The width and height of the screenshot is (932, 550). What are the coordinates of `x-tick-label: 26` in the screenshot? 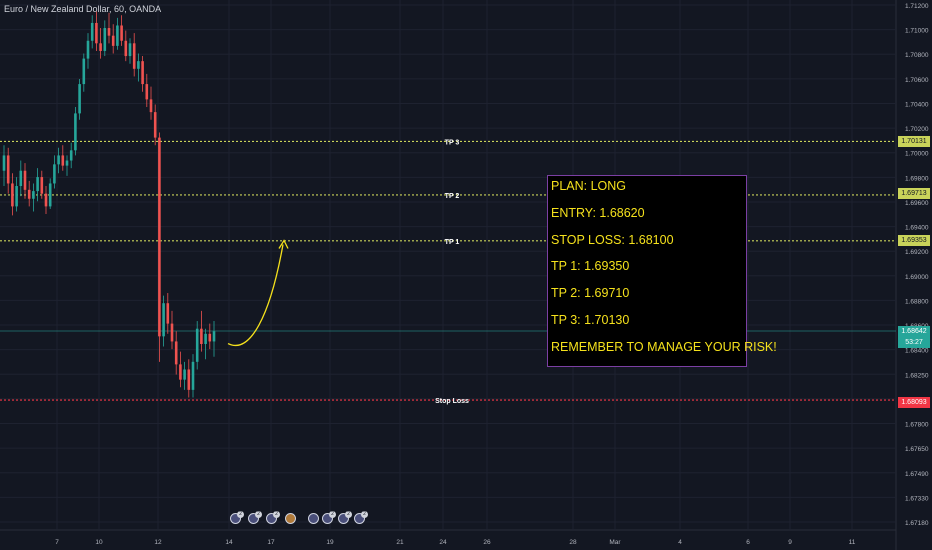 It's located at (487, 542).